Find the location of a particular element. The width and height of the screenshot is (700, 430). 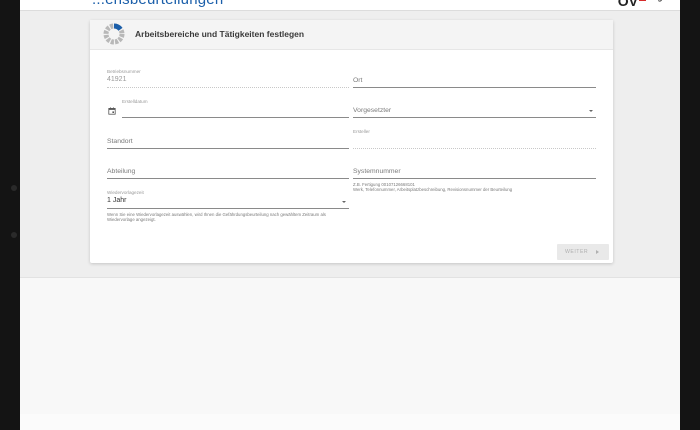

ersteller-label: Ersteller is located at coordinates (361, 131).